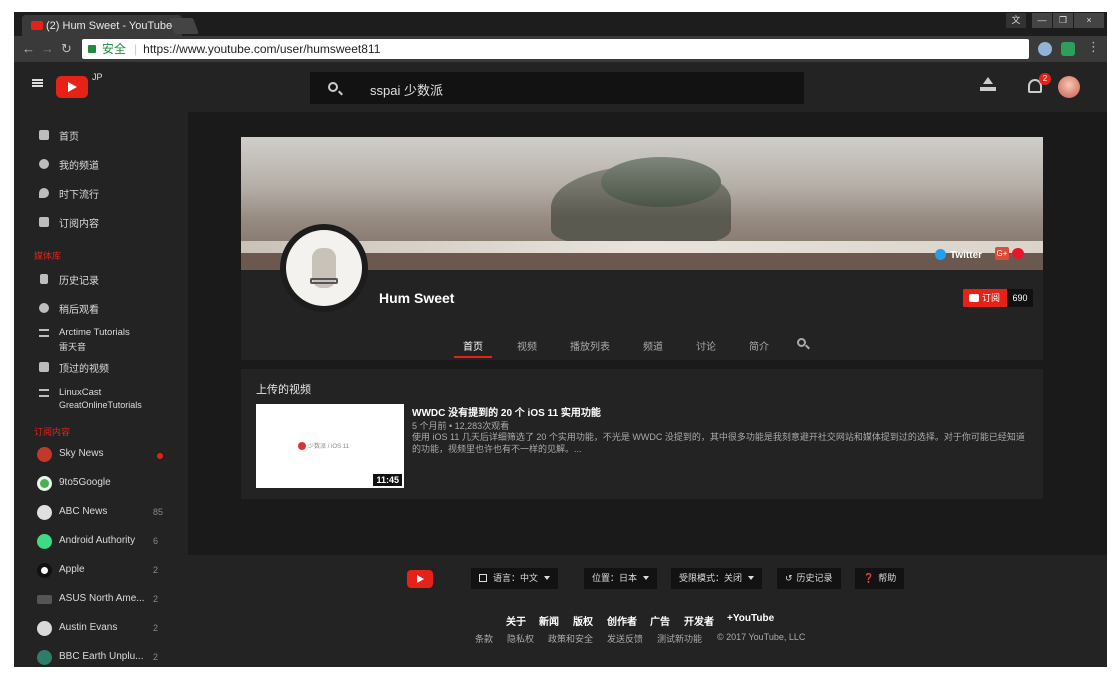 This screenshot has width=1120, height=680. I want to click on help-button: ❓ 帮助, so click(880, 578).